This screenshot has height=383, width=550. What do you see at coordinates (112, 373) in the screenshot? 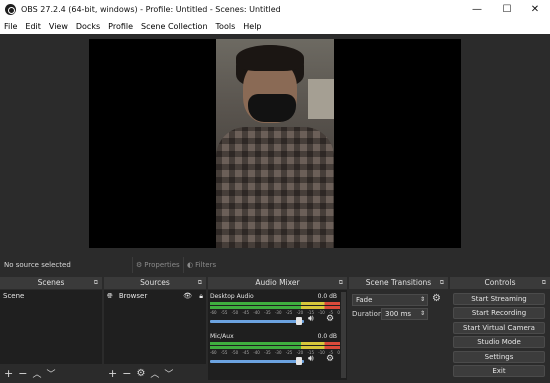
I see `add-source-icon: +` at bounding box center [112, 373].